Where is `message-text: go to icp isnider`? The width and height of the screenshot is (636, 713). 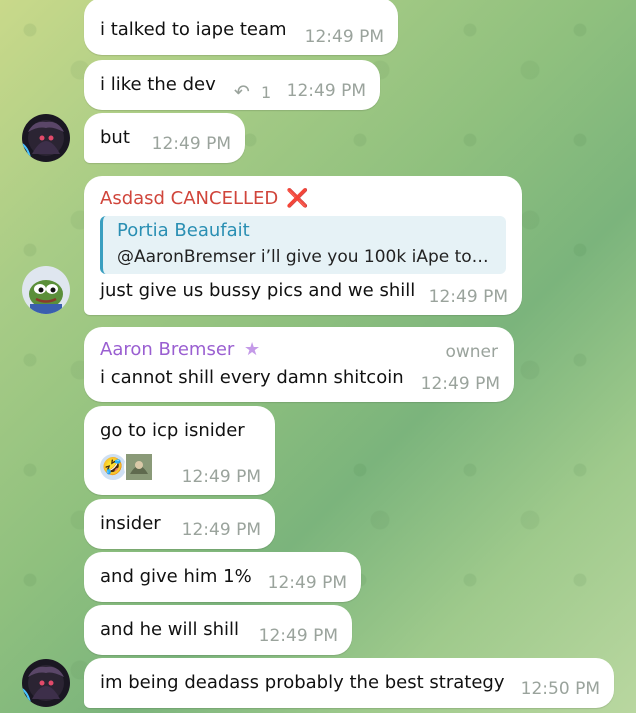
message-text: go to icp isnider is located at coordinates (172, 430).